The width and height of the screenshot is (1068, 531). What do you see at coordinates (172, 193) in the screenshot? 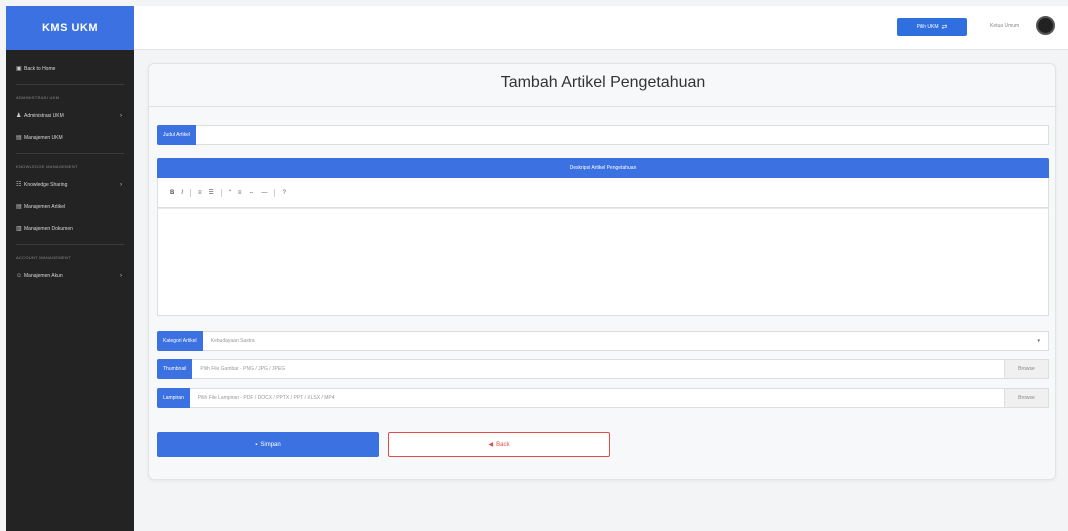
I see `bold-button: B` at bounding box center [172, 193].